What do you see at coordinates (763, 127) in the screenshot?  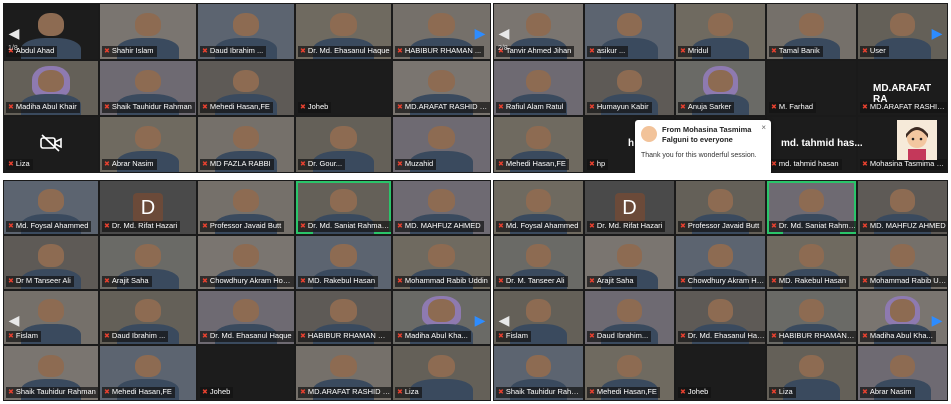 I see `close-icon: ×` at bounding box center [763, 127].